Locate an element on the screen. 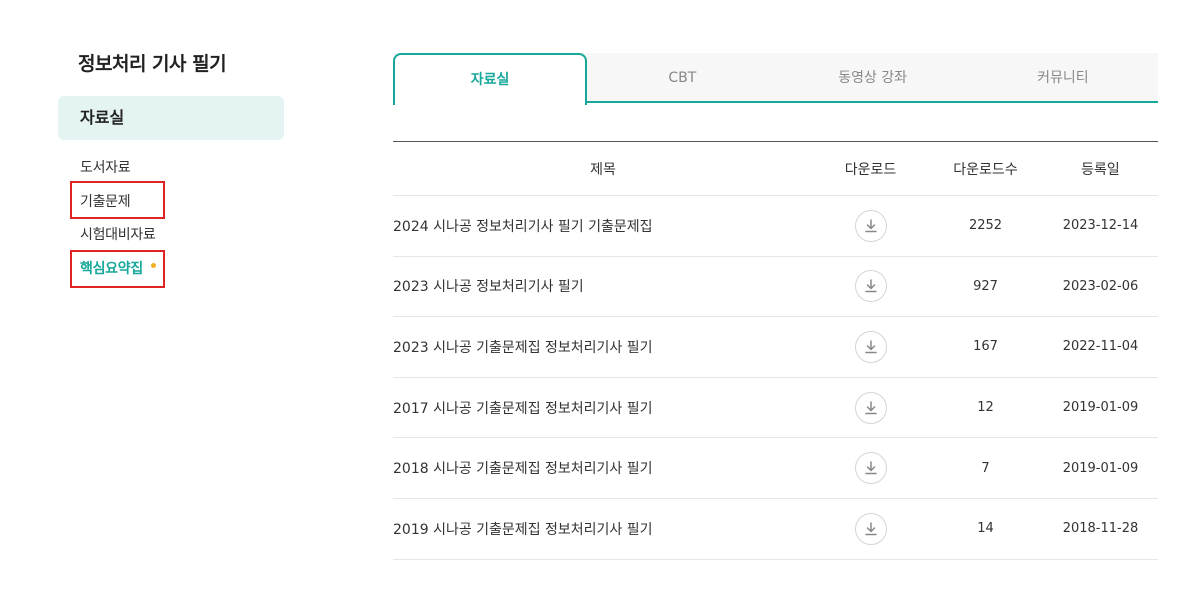 The height and width of the screenshot is (592, 1200). row-date: 2022-11-04 is located at coordinates (1100, 347).